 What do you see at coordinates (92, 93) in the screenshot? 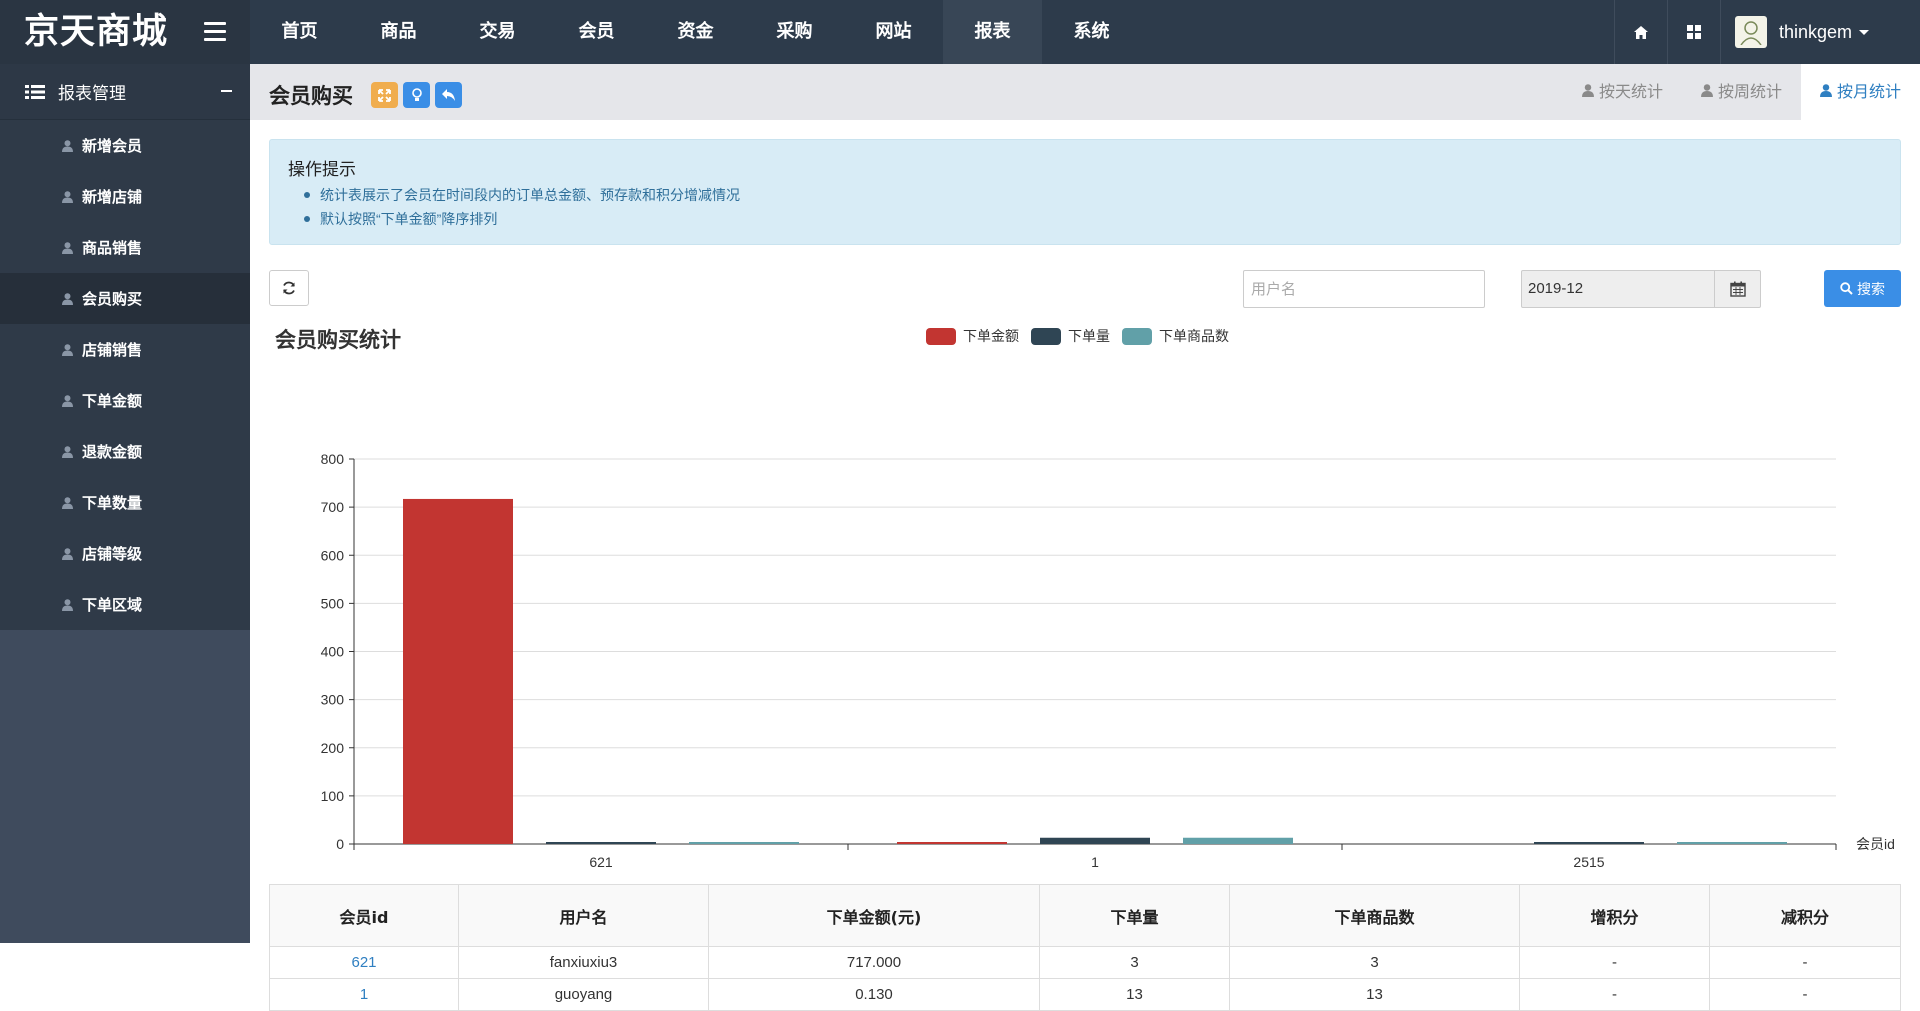
I see `sidebar-title: 报表管理` at bounding box center [92, 93].